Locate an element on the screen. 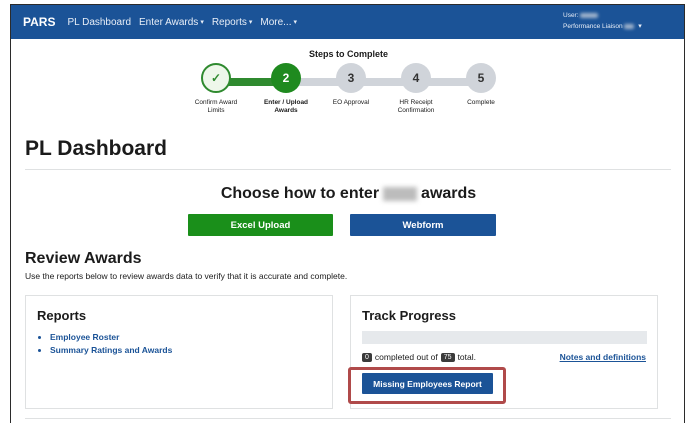  user-info: User: Performance Liaison ▾ is located at coordinates (602, 21).